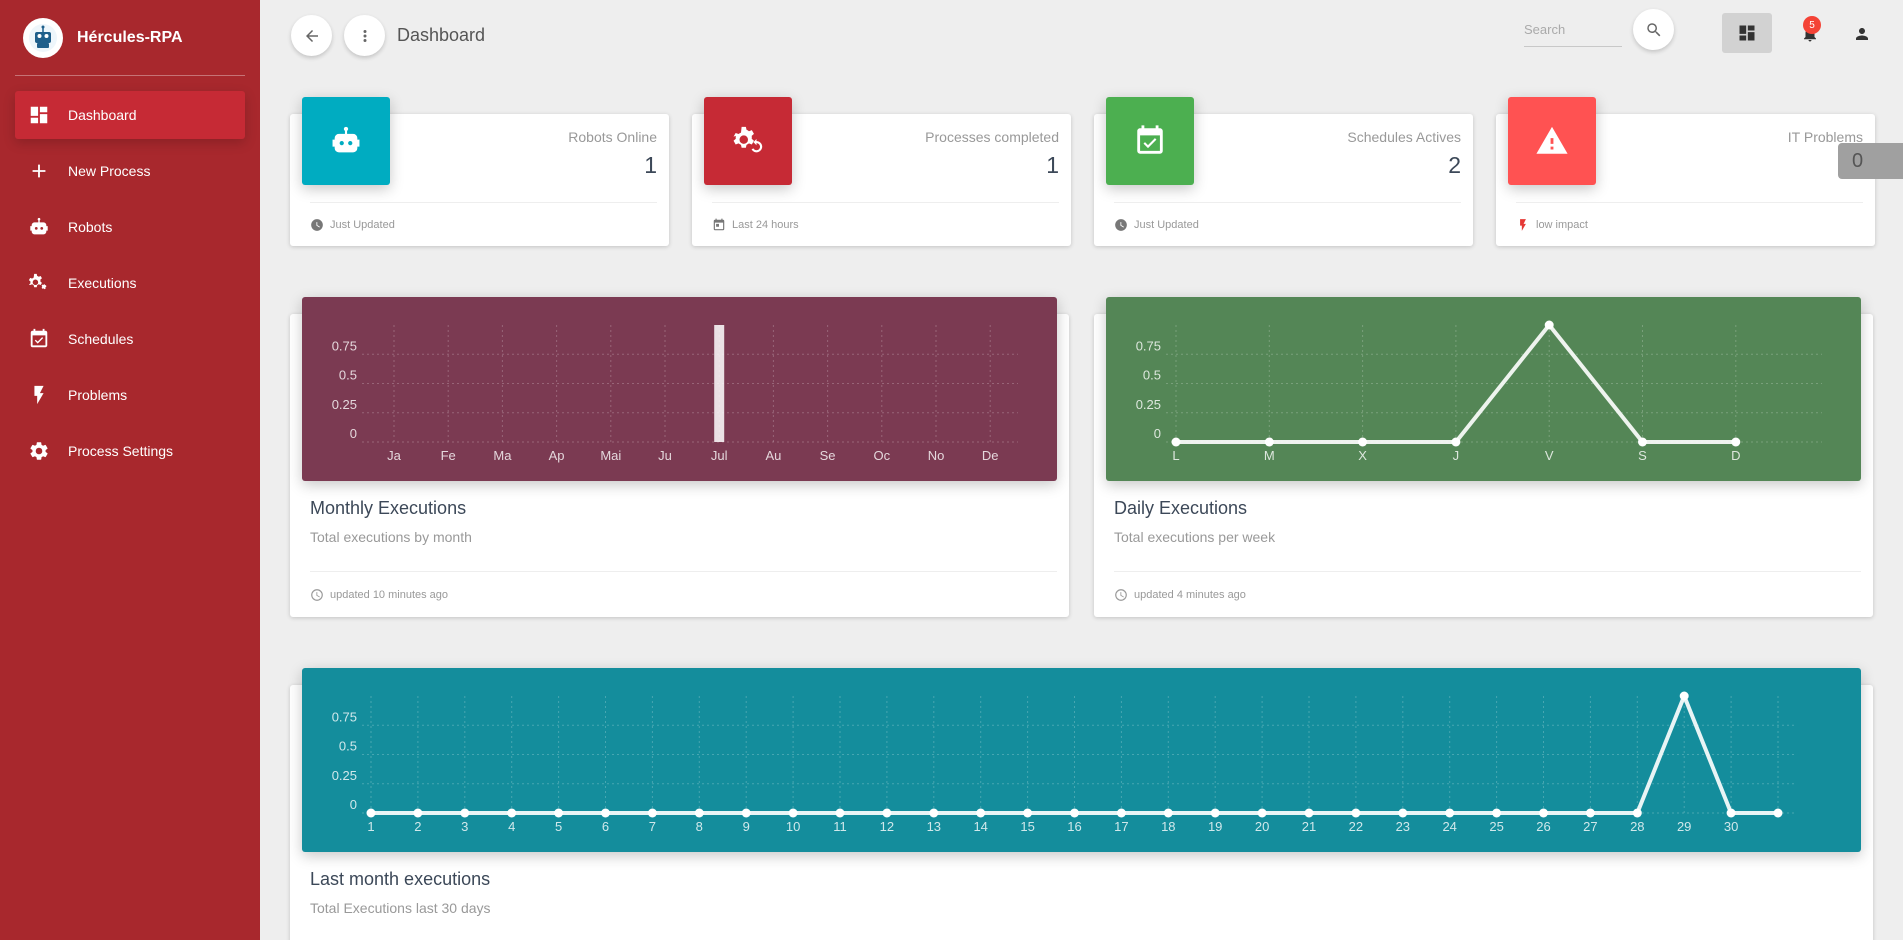 The image size is (1903, 940). Describe the element at coordinates (130, 38) in the screenshot. I see `brand: Hércules-RPA` at that location.